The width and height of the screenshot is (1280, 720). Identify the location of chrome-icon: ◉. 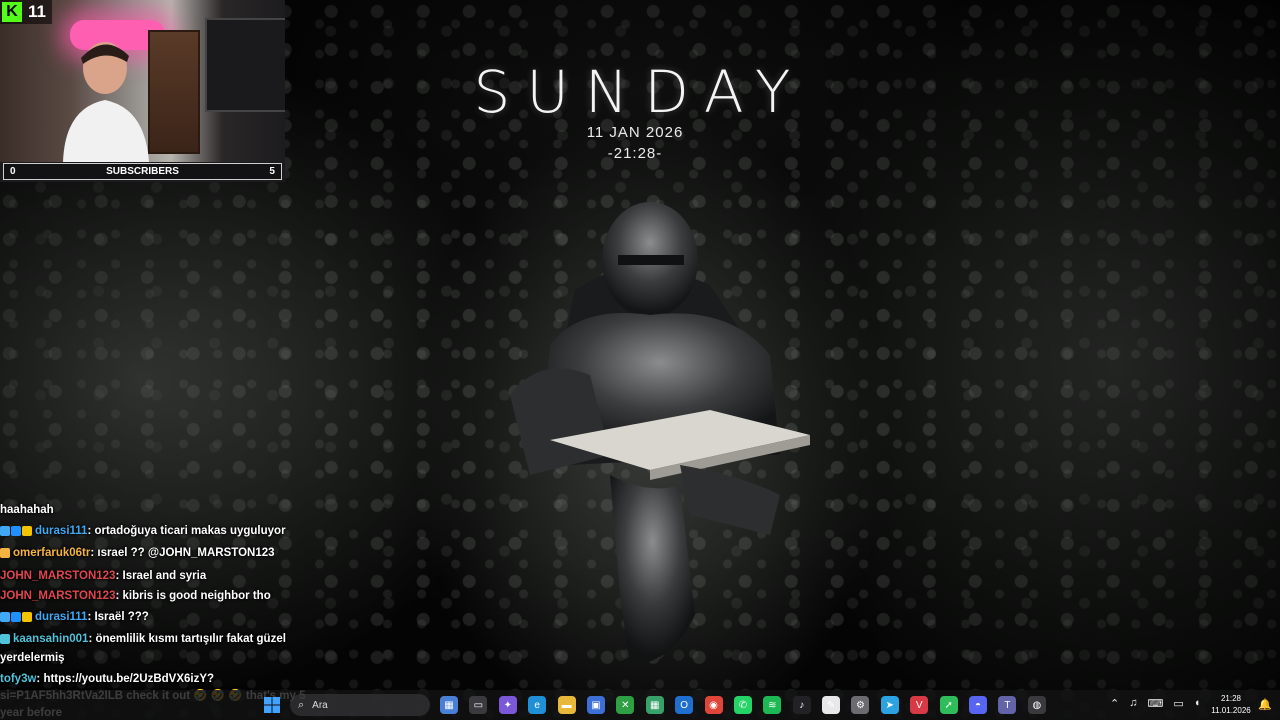
(713, 705).